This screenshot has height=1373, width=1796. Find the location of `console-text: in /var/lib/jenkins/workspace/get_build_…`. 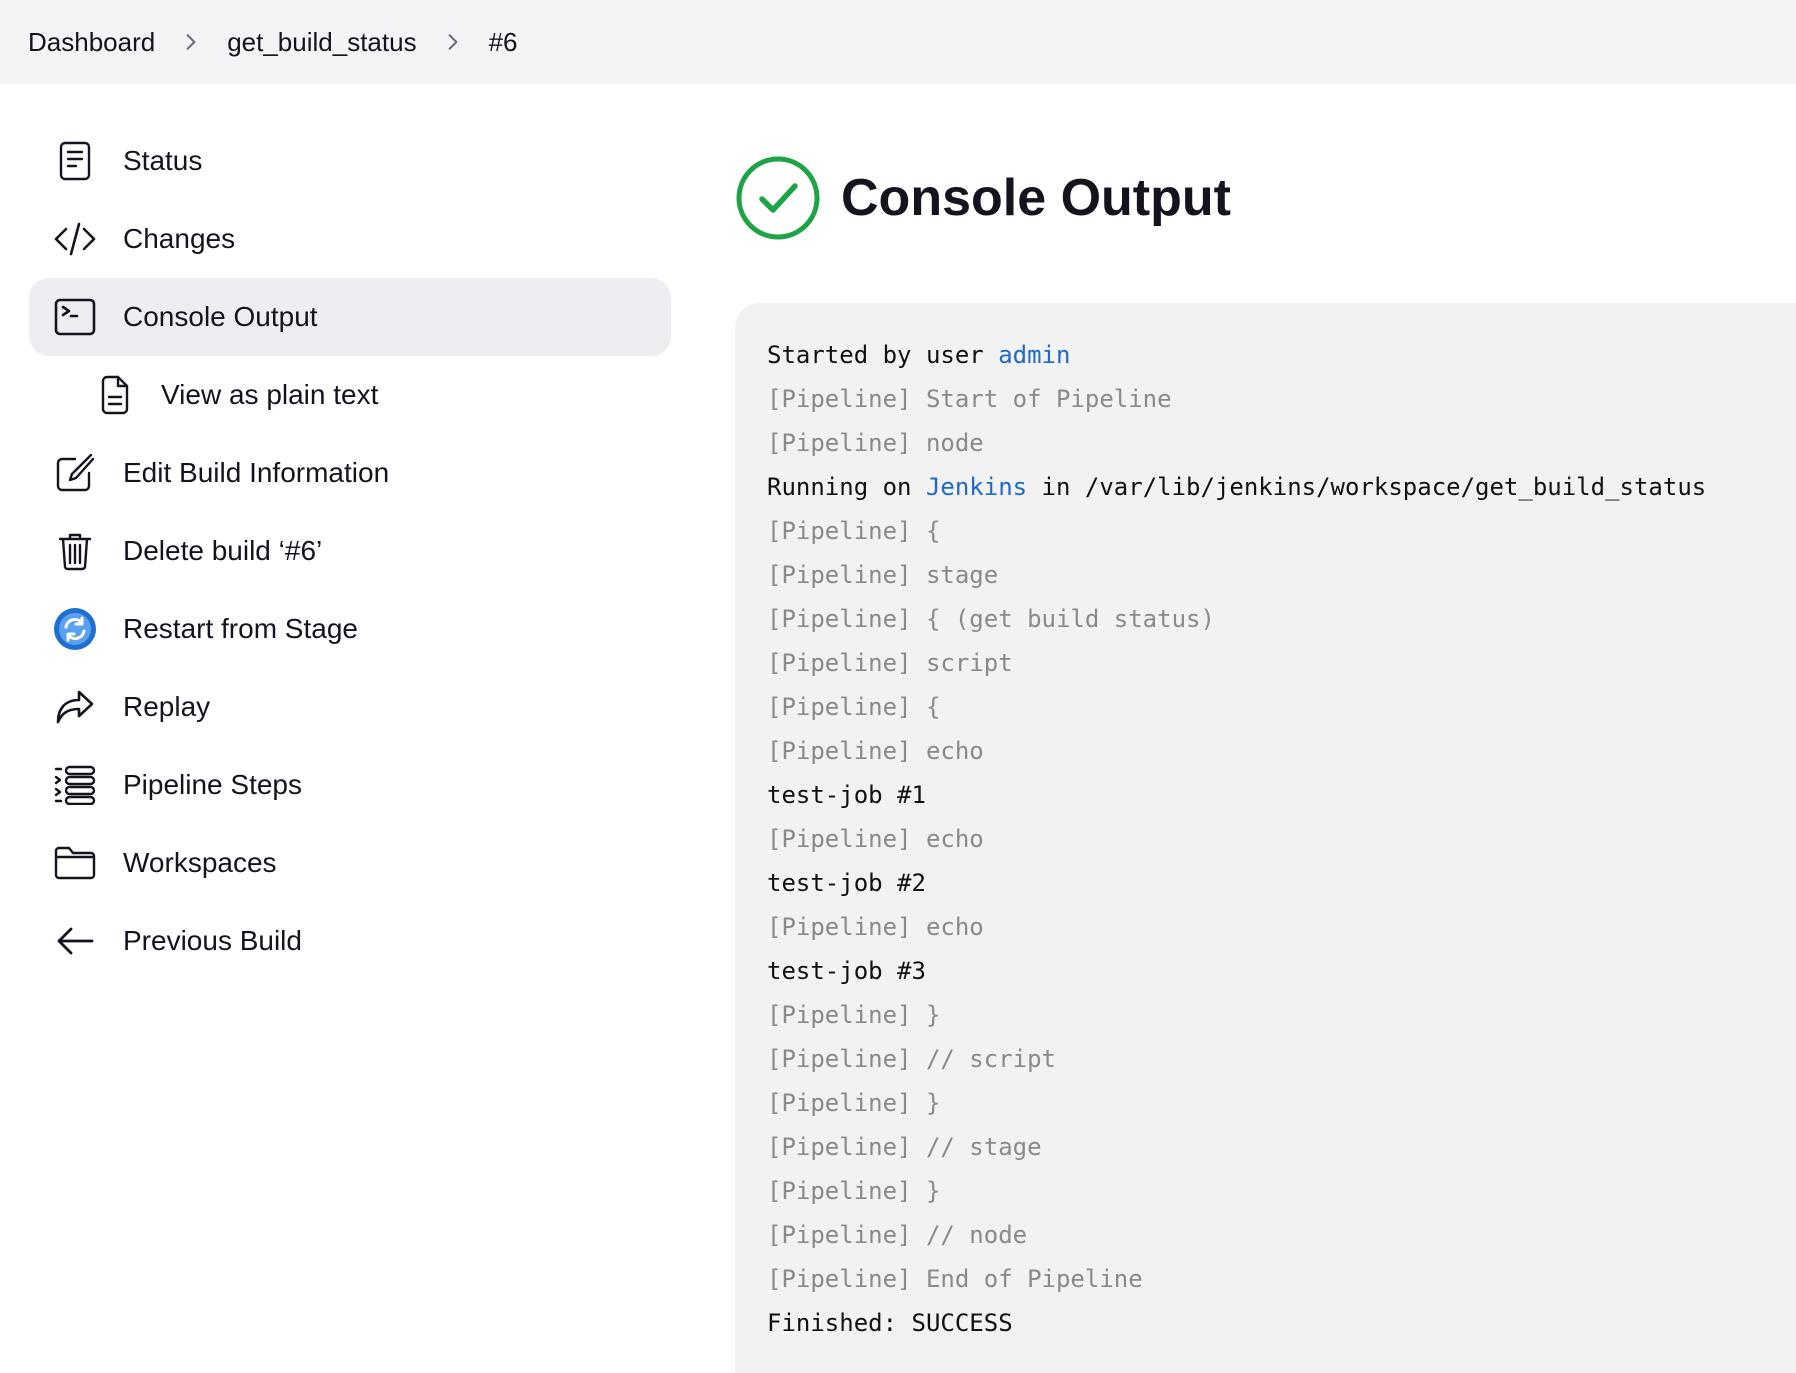

console-text: in /var/lib/jenkins/workspace/get_build_… is located at coordinates (1367, 487).